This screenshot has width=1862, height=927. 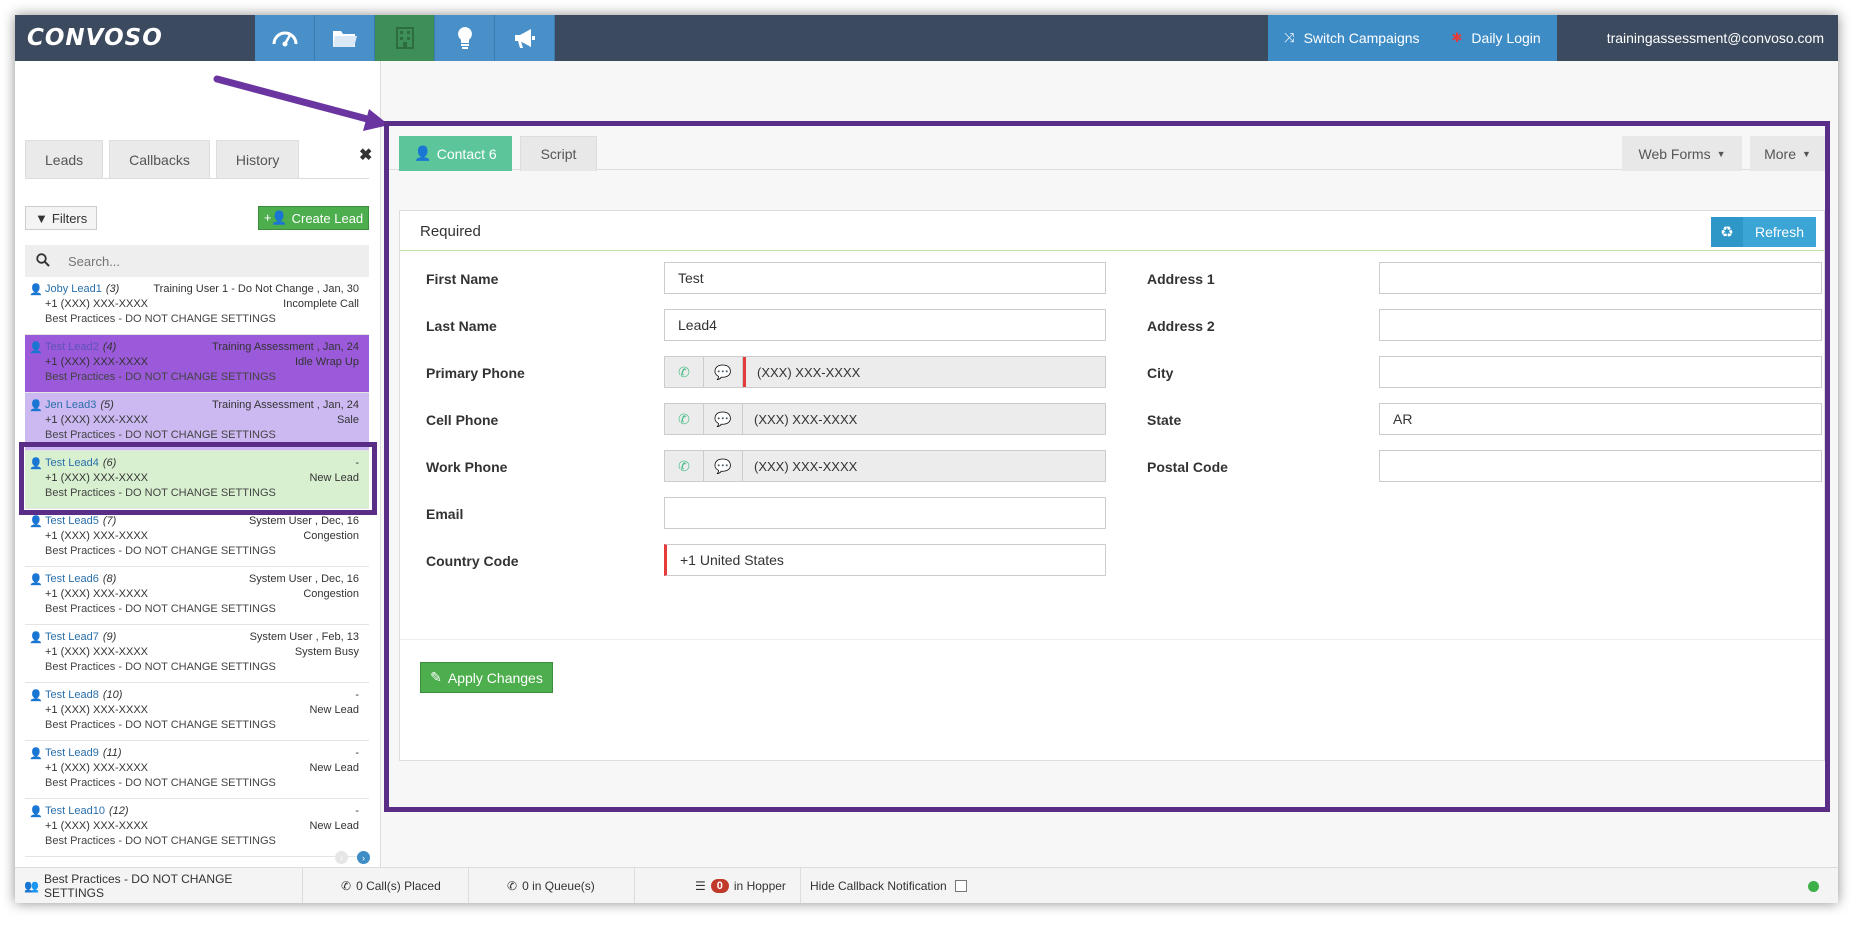 What do you see at coordinates (70, 405) in the screenshot?
I see `lead-name: Jen Lead3` at bounding box center [70, 405].